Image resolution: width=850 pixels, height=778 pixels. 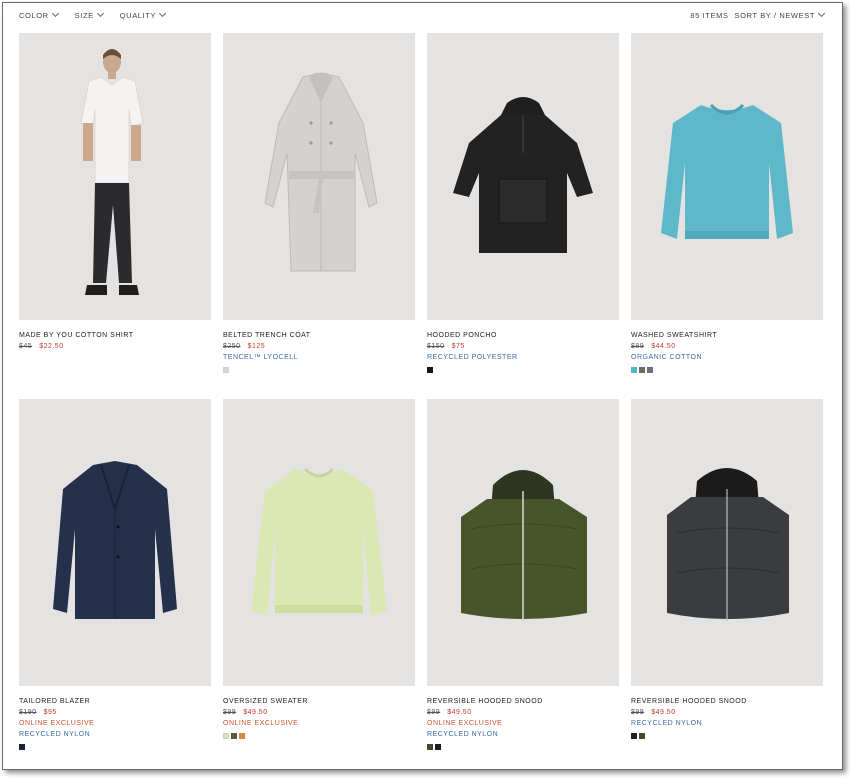 What do you see at coordinates (727, 357) in the screenshot?
I see `material-label: ORGANIC COTTON` at bounding box center [727, 357].